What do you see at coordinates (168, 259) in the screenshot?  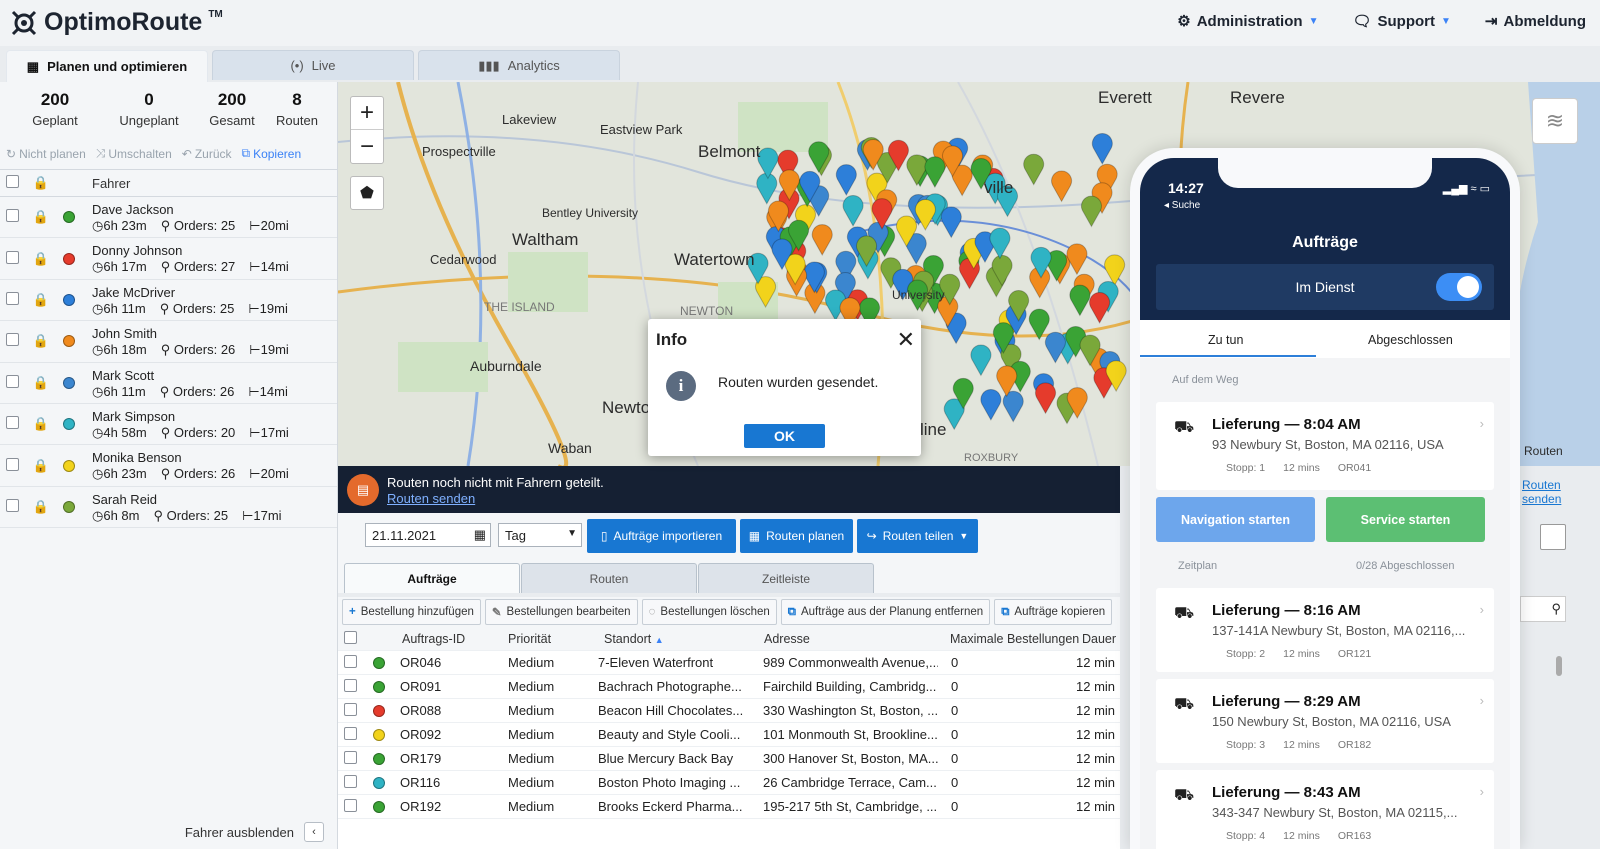 I see `driver-row: 🔒 Donny Johnson ◷6h 17m ⚲ Orders: 27 ⊢14mi` at bounding box center [168, 259].